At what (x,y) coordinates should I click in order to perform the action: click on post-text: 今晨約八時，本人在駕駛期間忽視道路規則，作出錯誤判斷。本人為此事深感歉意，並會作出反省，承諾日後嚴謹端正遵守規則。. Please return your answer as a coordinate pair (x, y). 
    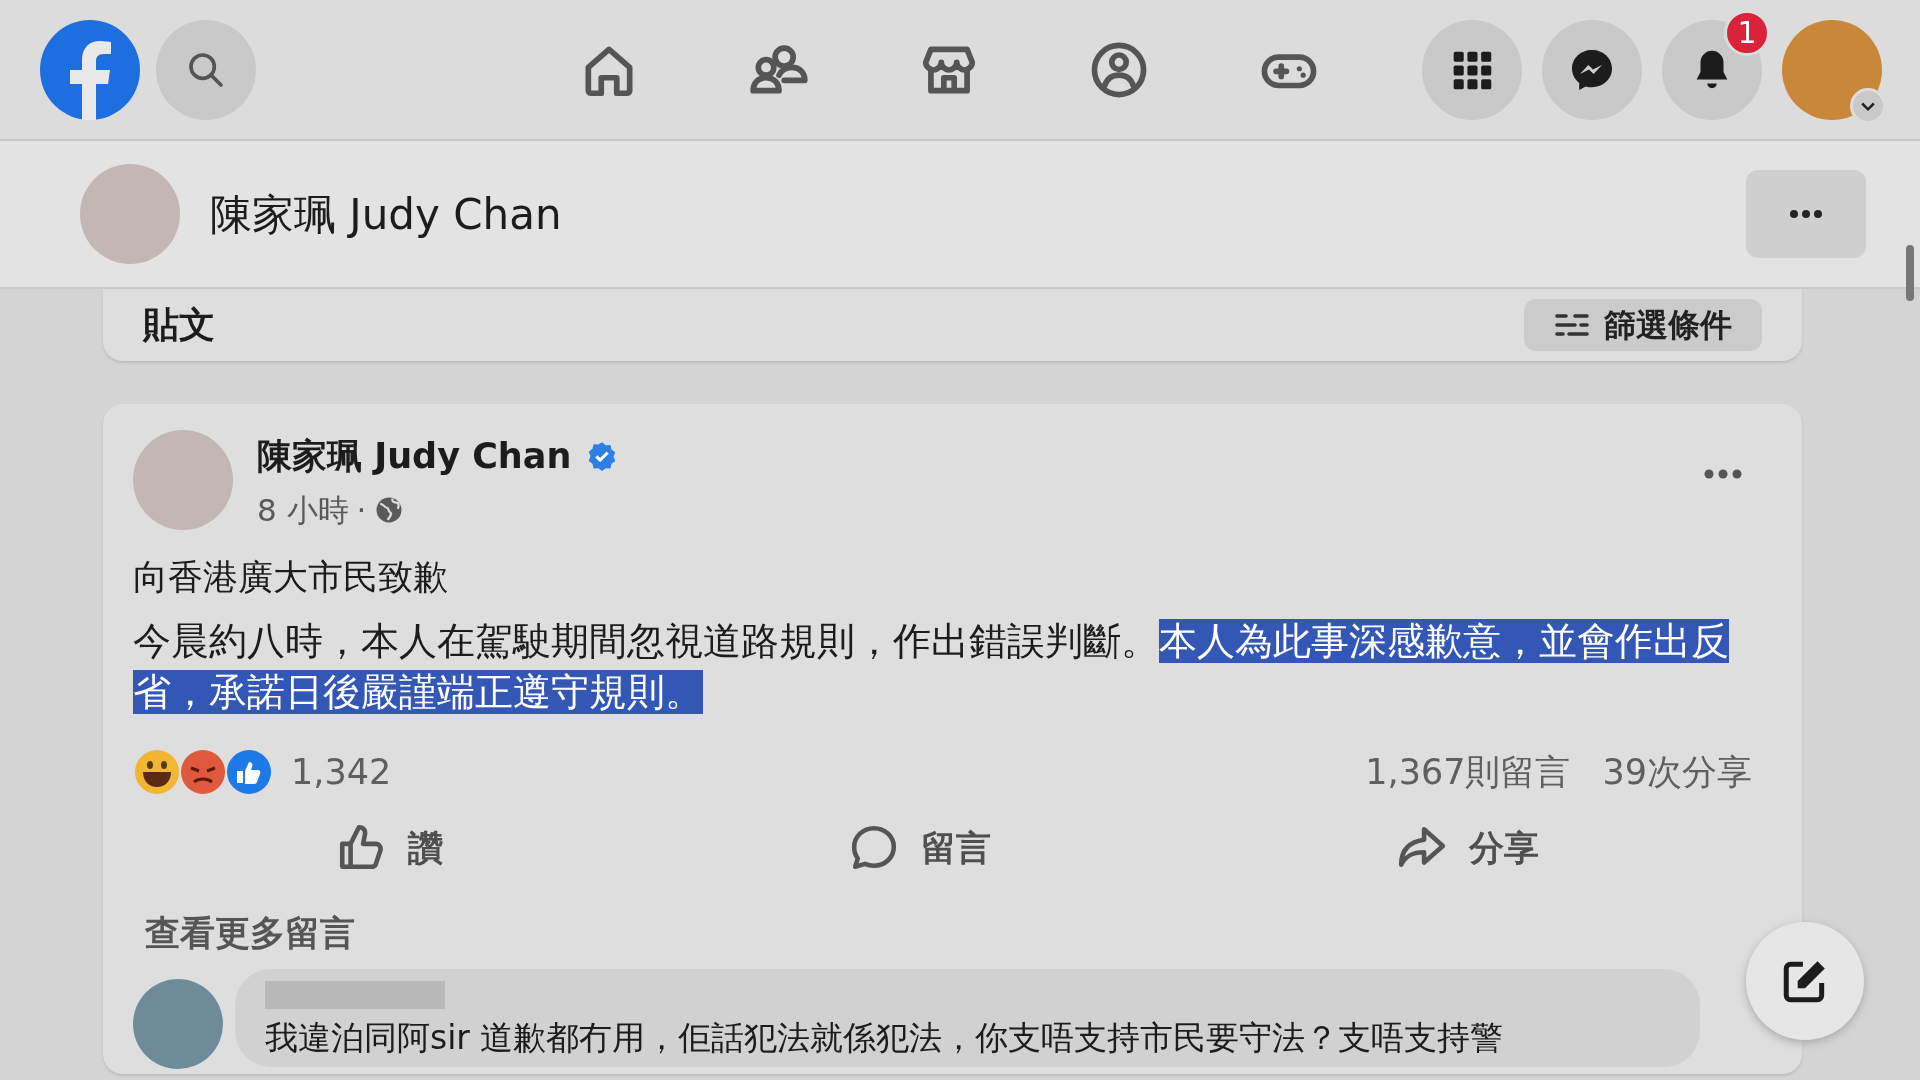
    Looking at the image, I should click on (931, 666).